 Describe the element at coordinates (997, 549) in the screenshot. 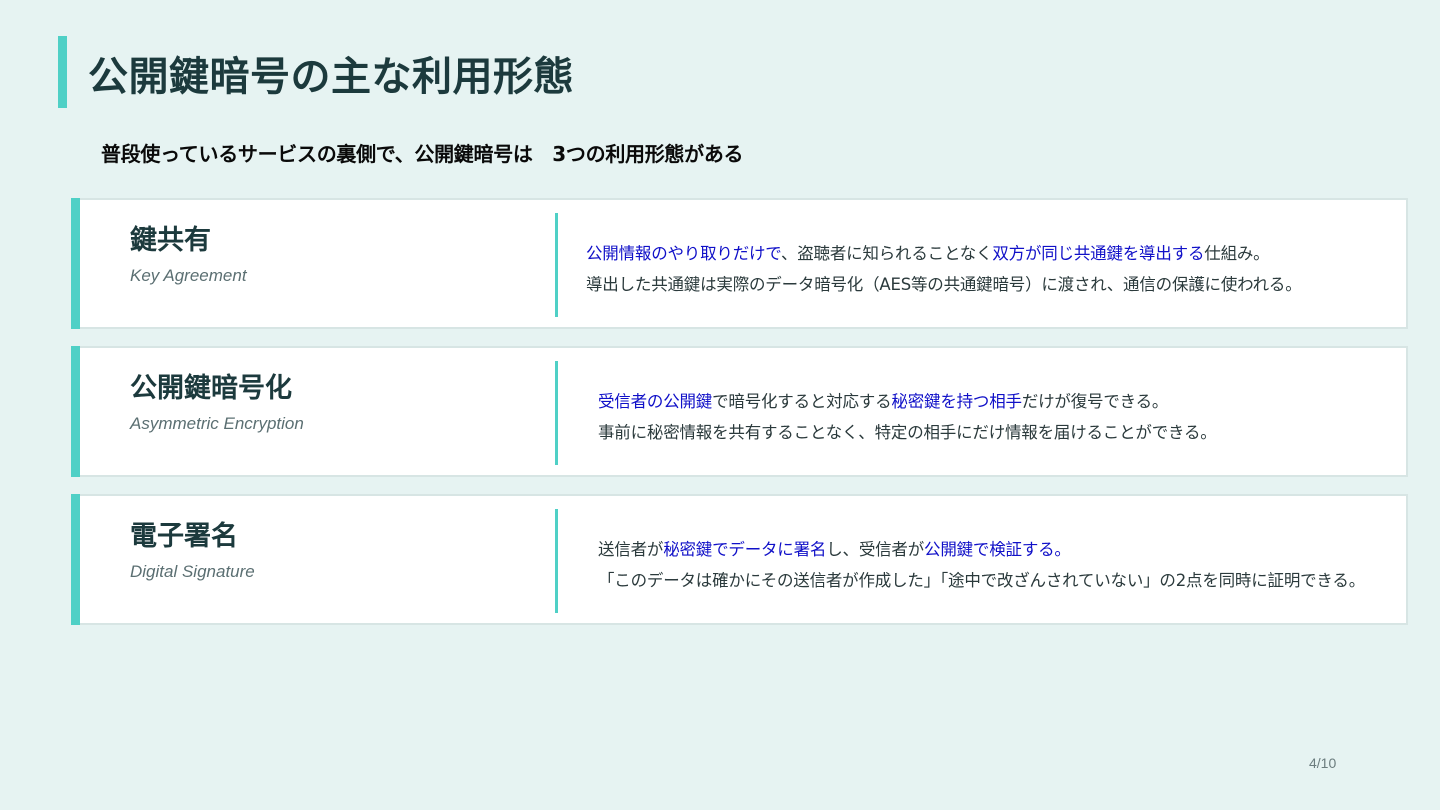

I see `description-segment: 公開鍵で検証する。` at that location.